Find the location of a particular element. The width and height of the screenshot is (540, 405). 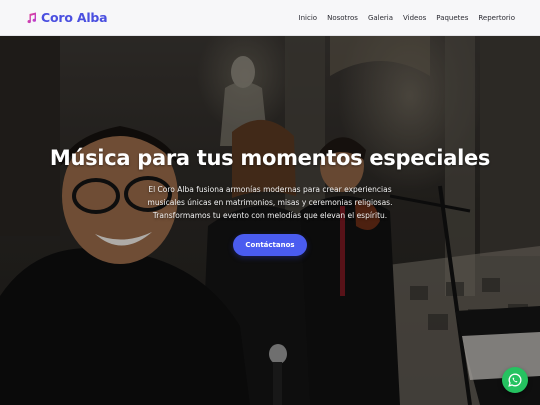

music-note-icon is located at coordinates (32, 17).